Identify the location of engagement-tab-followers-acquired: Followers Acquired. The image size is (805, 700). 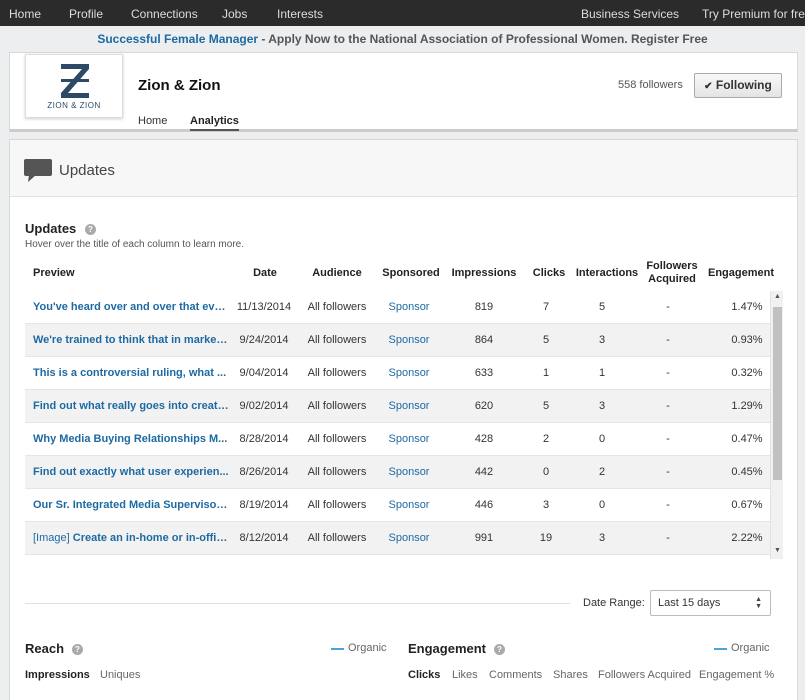
(644, 675).